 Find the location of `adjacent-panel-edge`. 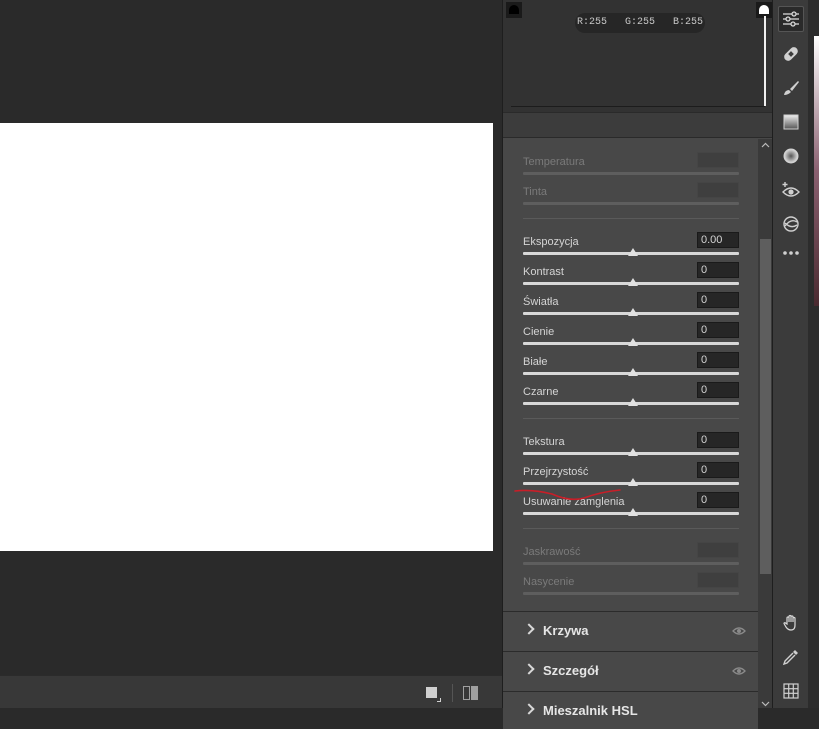

adjacent-panel-edge is located at coordinates (813, 354).